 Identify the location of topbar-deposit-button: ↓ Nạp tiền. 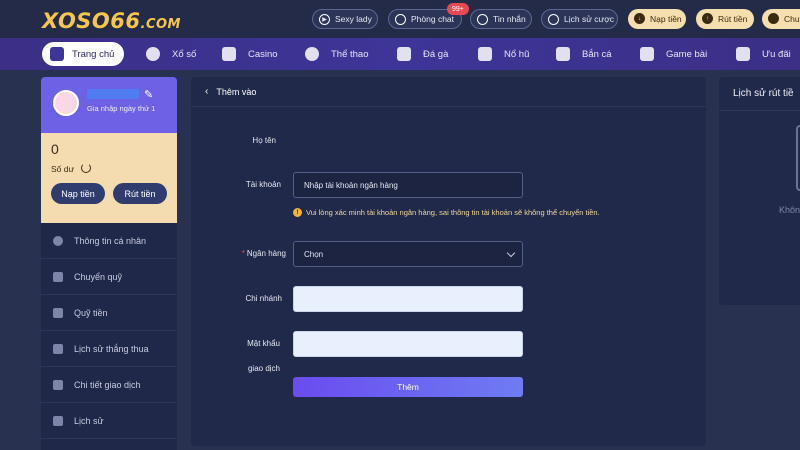
(657, 19).